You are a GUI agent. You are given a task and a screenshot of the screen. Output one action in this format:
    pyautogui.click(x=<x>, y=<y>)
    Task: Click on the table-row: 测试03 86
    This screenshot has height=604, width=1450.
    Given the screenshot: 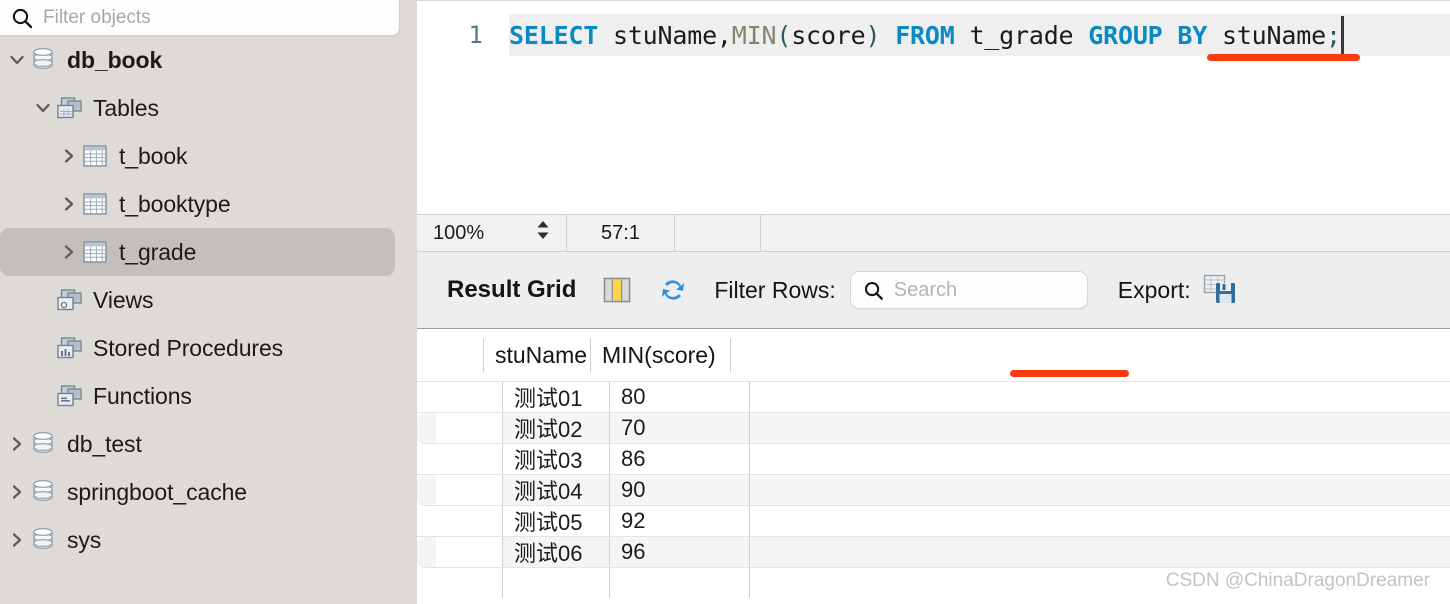 What is the action you would take?
    pyautogui.click(x=933, y=459)
    